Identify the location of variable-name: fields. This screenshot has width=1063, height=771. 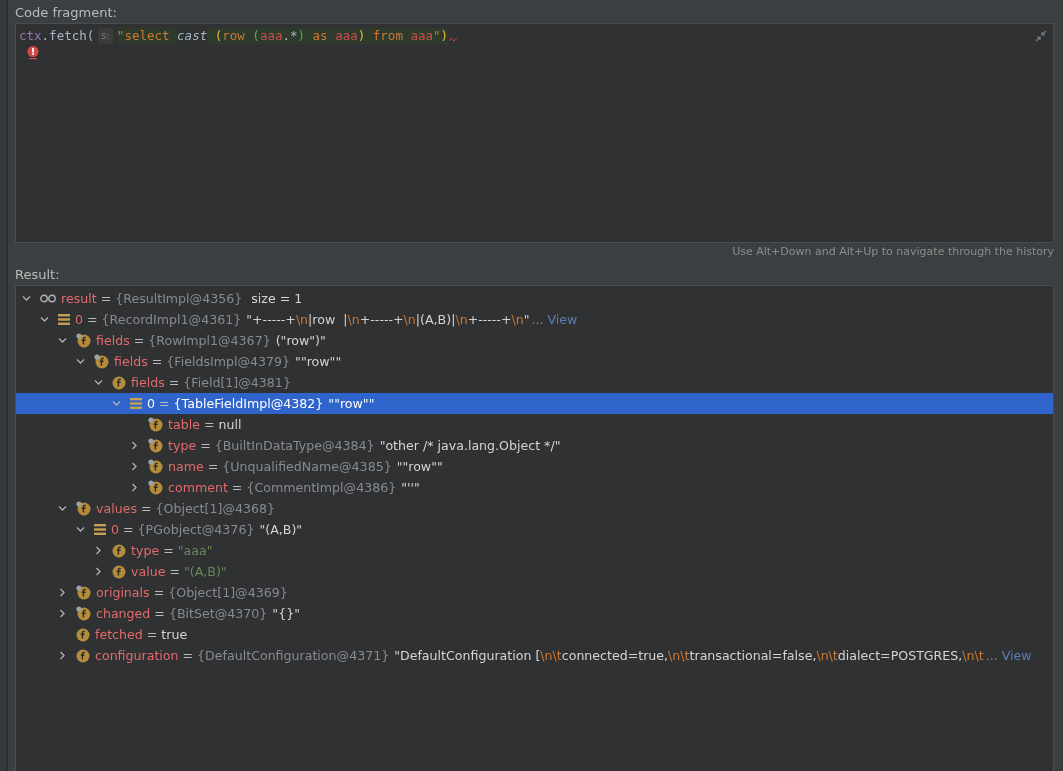
(131, 361).